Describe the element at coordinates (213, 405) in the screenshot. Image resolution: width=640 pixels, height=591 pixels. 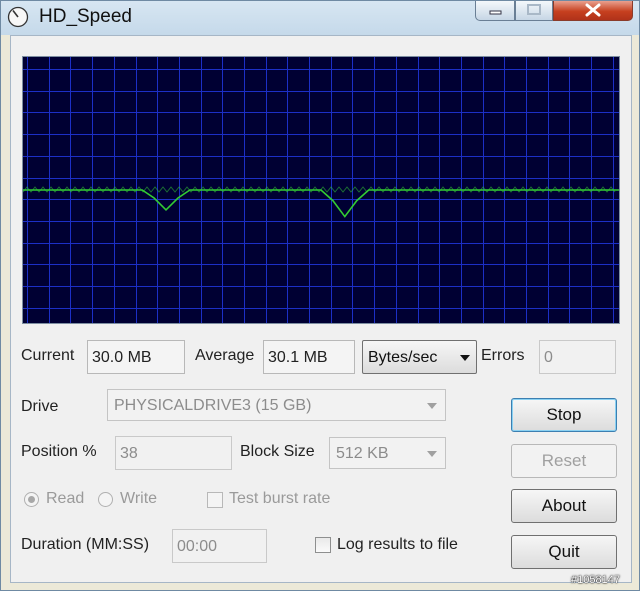
I see `drive-dropdown-value: PHYSICALDRIVE3 (15 GB)` at that location.